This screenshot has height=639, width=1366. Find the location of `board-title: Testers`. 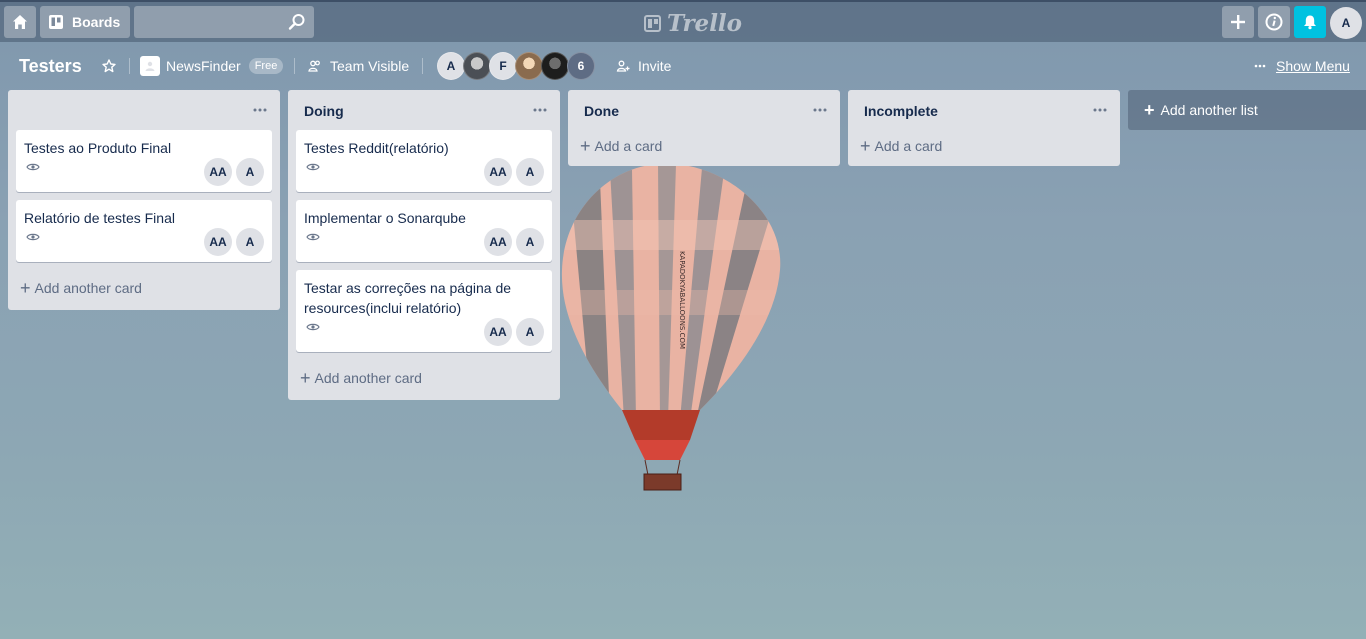

board-title: Testers is located at coordinates (50, 66).